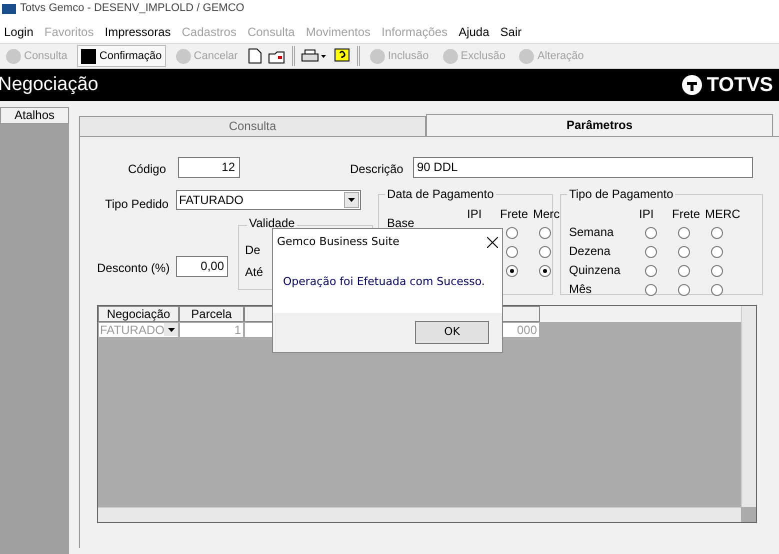 The image size is (779, 554). What do you see at coordinates (419, 514) in the screenshot?
I see `horizontal-scrollbar` at bounding box center [419, 514].